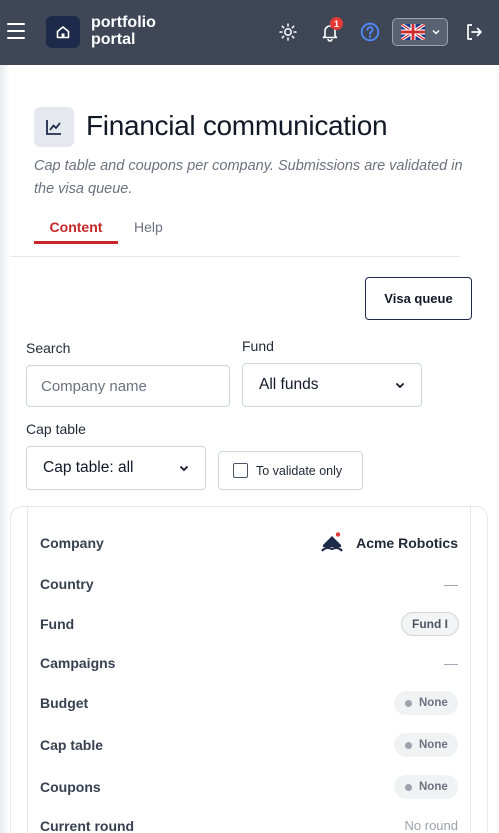  I want to click on logout-icon, so click(474, 32).